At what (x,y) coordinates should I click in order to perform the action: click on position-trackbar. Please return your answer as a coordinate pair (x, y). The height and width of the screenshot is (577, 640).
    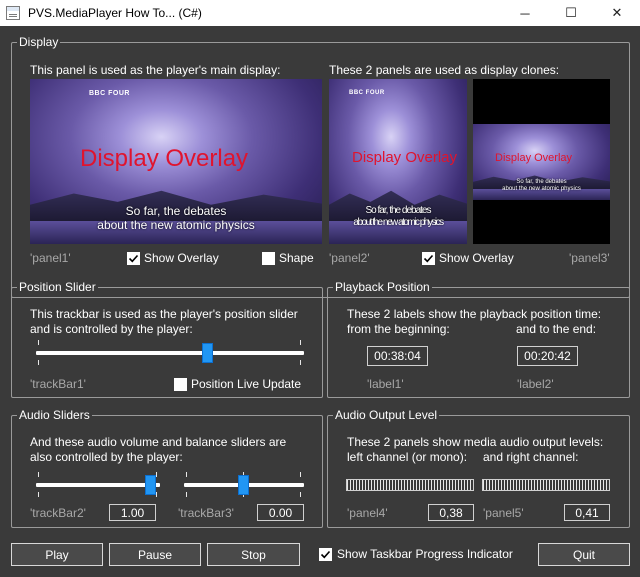
    Looking at the image, I should click on (170, 353).